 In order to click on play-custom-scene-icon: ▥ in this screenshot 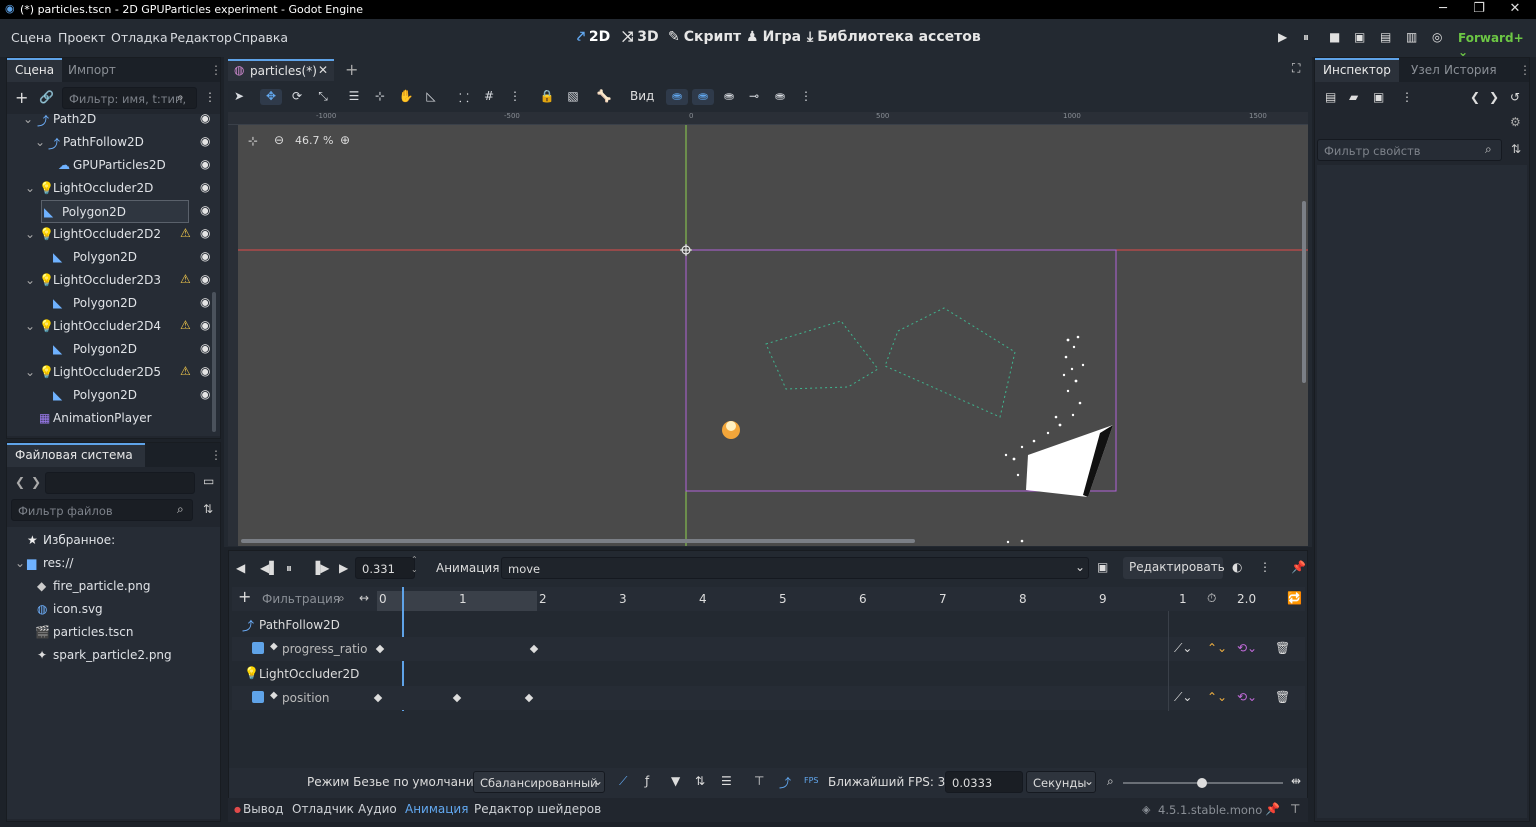, I will do `click(1411, 37)`.